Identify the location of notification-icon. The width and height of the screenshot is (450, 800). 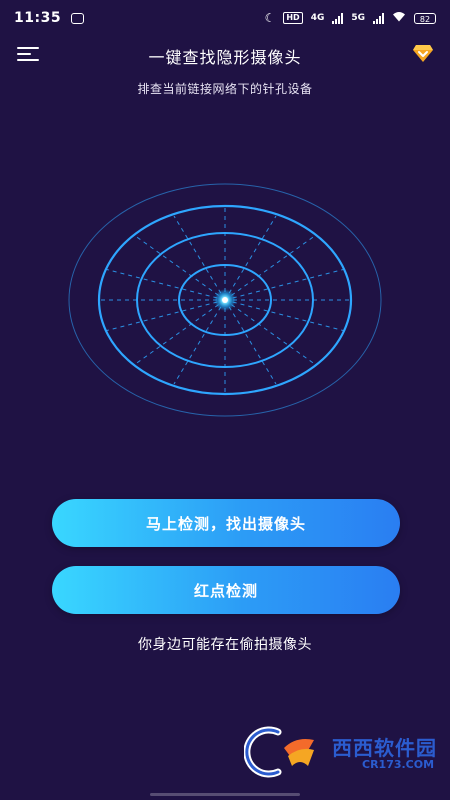
(78, 18).